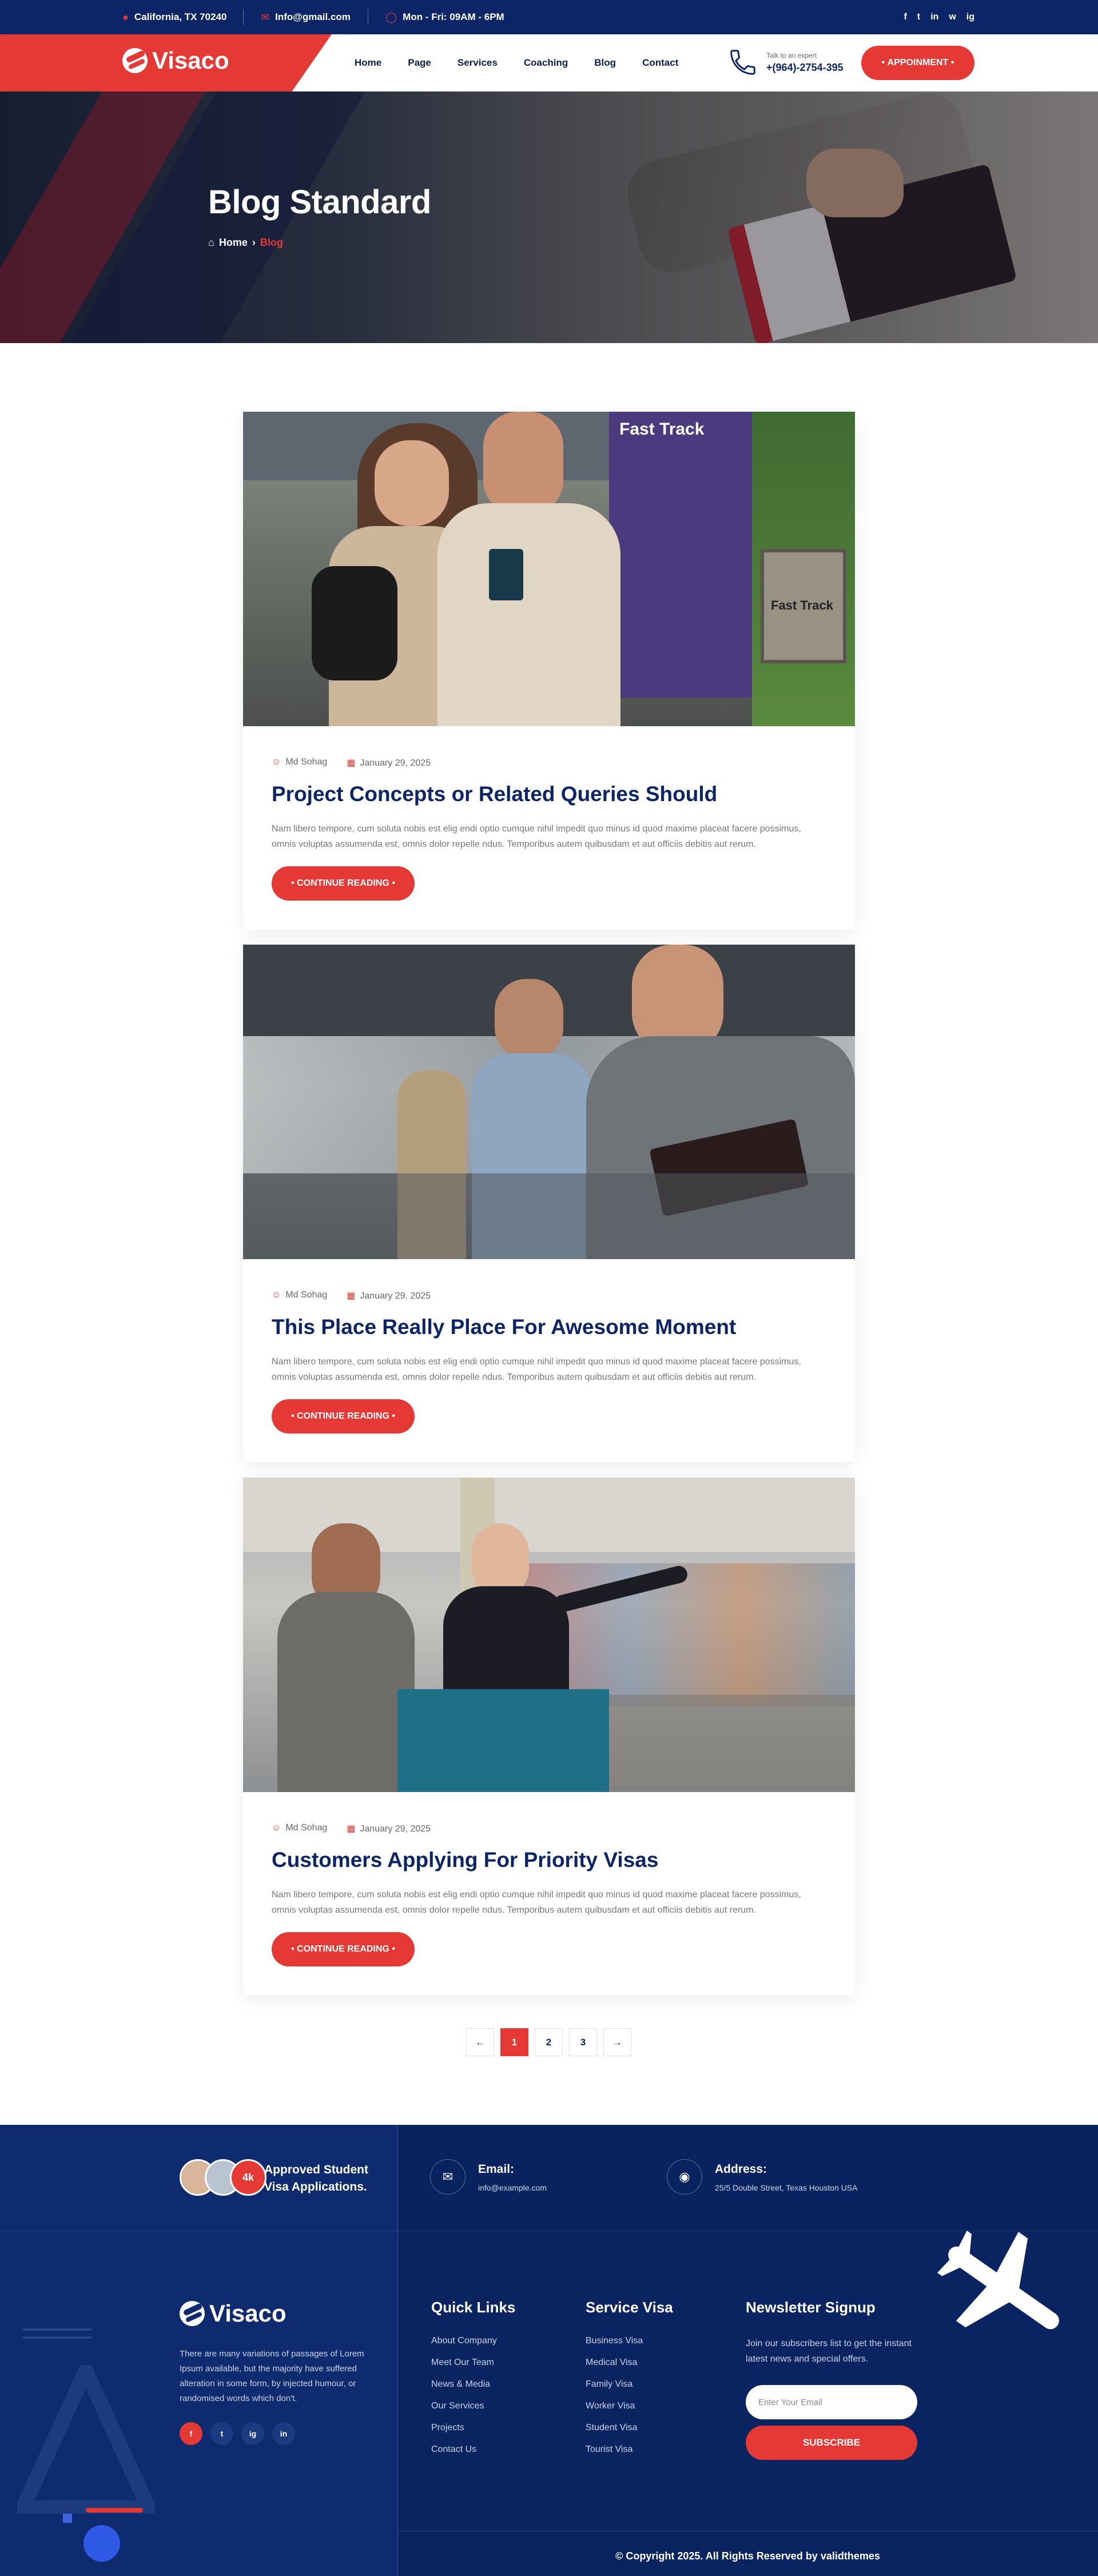  I want to click on quick-links-title: Quick Links, so click(473, 2307).